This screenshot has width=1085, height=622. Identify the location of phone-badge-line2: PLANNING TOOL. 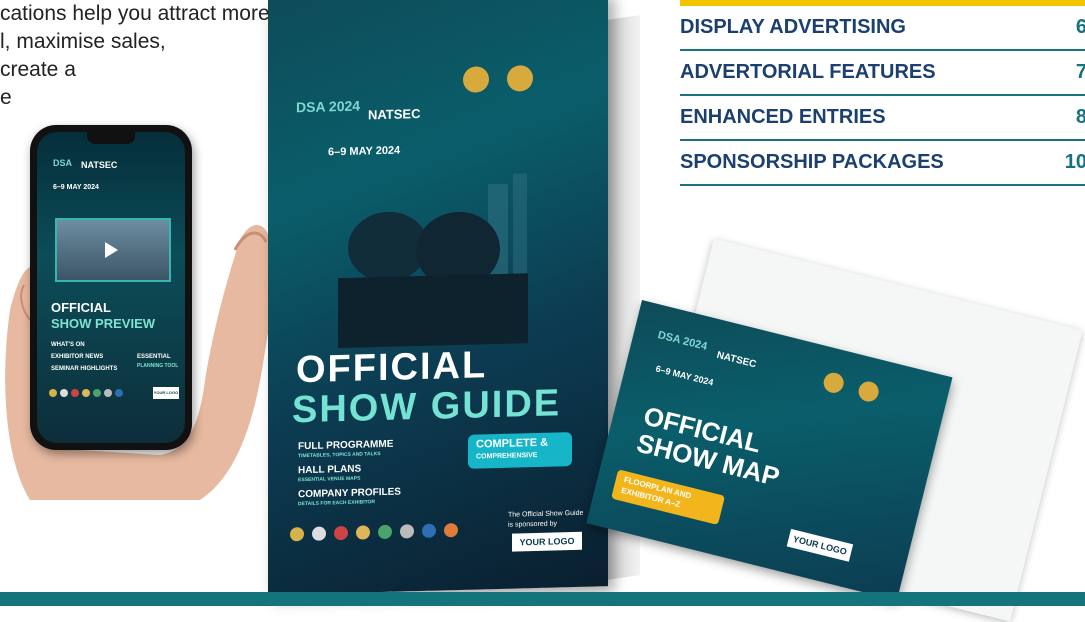
(158, 366).